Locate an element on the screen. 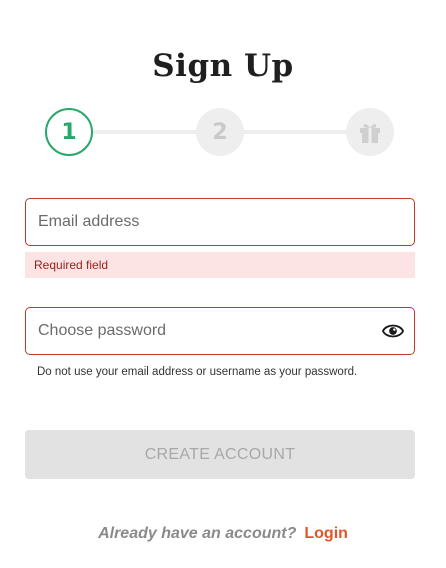 The height and width of the screenshot is (568, 446). step-2-indicator: 2 is located at coordinates (220, 132).